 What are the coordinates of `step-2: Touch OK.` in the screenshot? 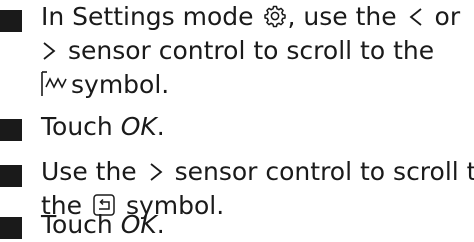 It's located at (237, 127).